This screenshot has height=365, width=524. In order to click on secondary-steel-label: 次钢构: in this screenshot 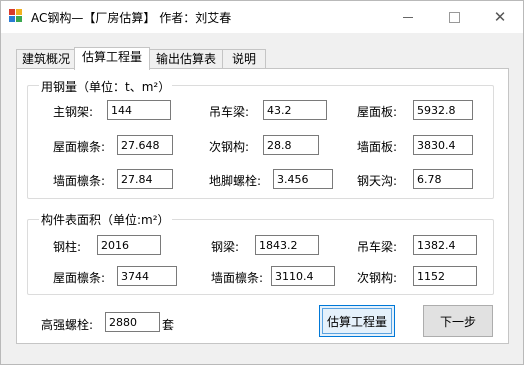, I will do `click(229, 147)`.